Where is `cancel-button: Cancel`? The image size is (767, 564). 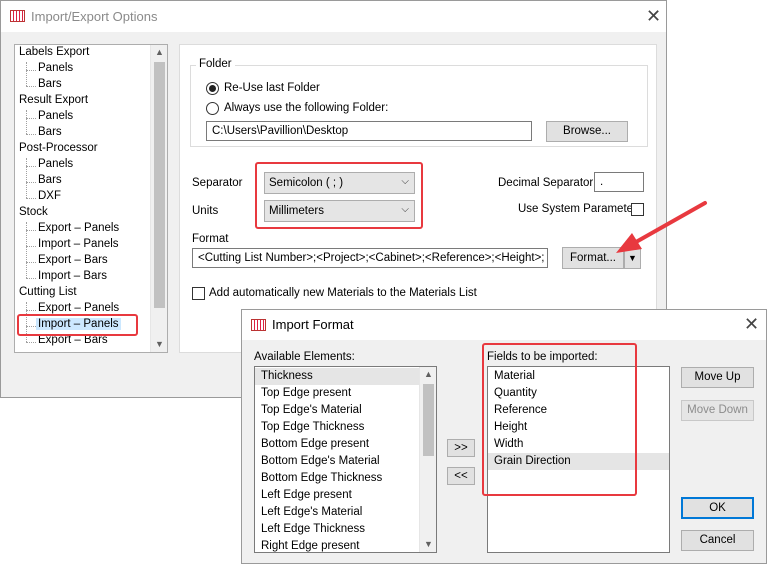 cancel-button: Cancel is located at coordinates (717, 540).